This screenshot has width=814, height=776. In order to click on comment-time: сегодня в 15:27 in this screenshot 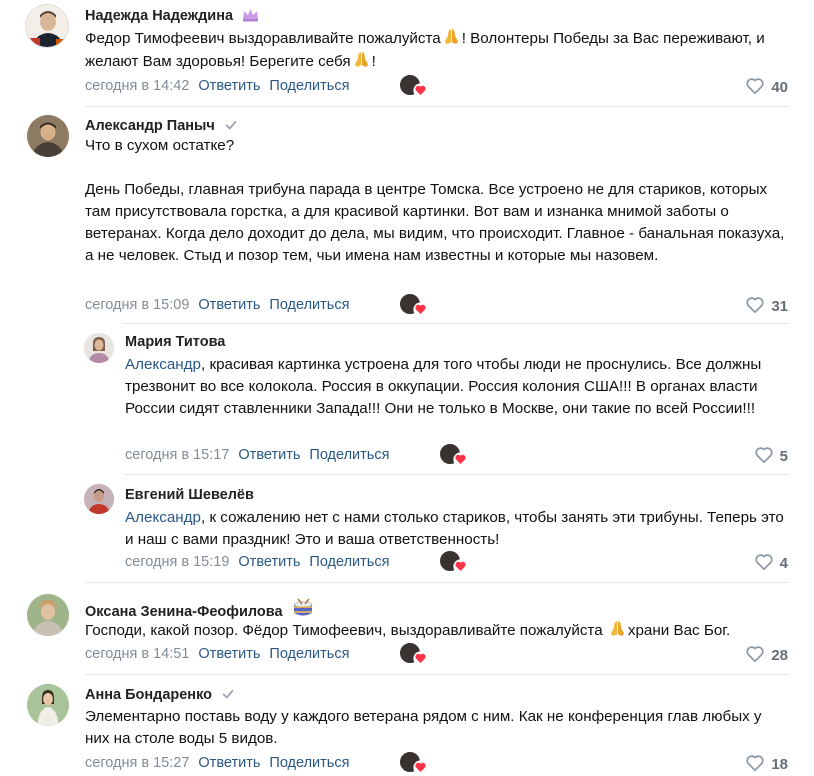, I will do `click(137, 763)`.